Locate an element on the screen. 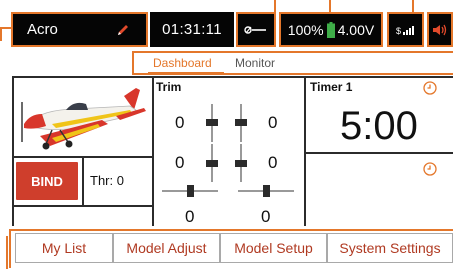 This screenshot has width=453, height=269. model-name-box: Acro is located at coordinates (79, 29).